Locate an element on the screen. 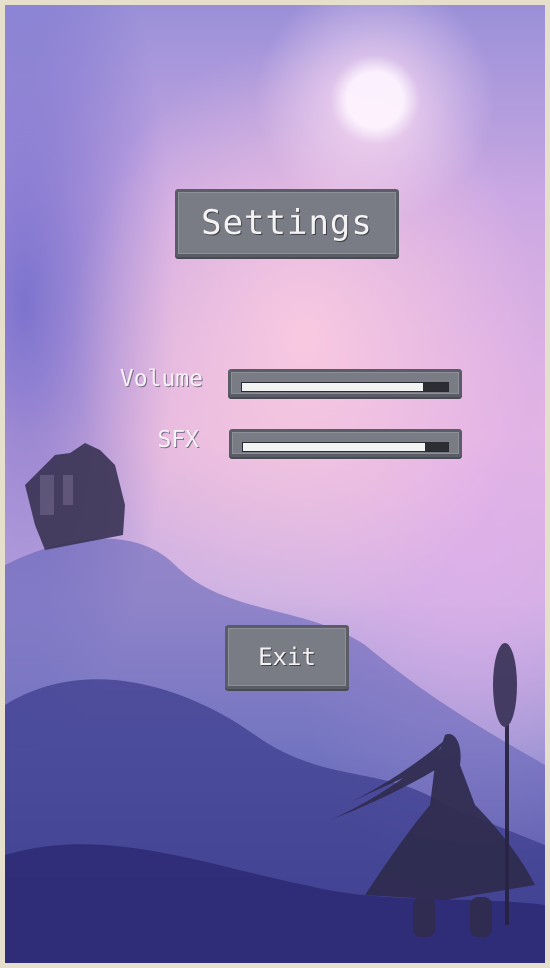  sfx-slider-track is located at coordinates (345, 447).